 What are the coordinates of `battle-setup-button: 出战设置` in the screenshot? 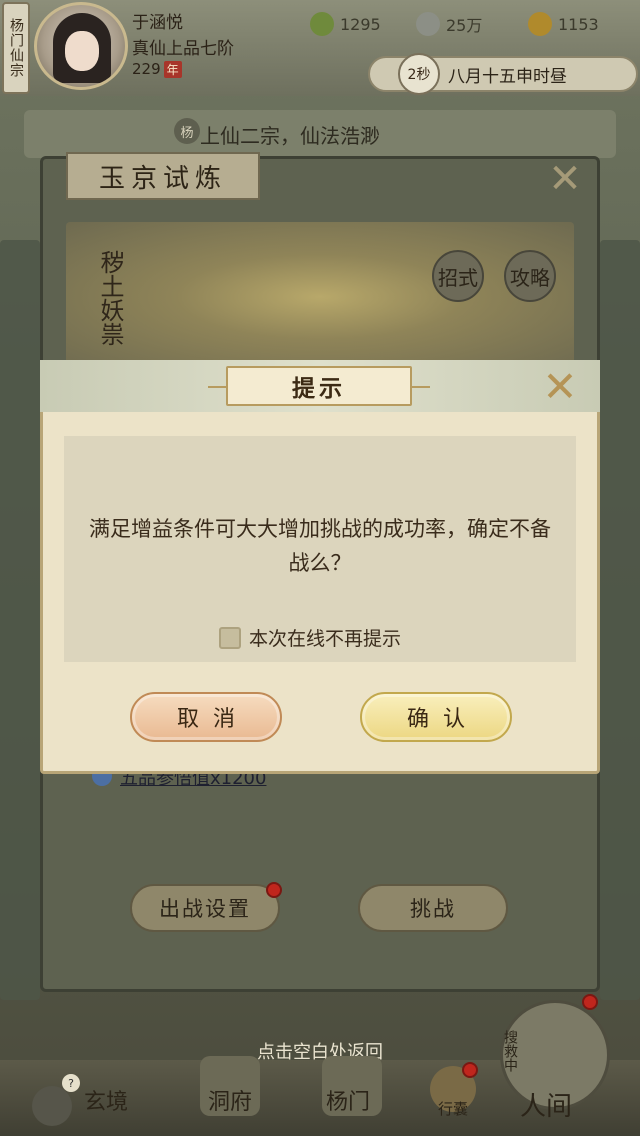 It's located at (205, 908).